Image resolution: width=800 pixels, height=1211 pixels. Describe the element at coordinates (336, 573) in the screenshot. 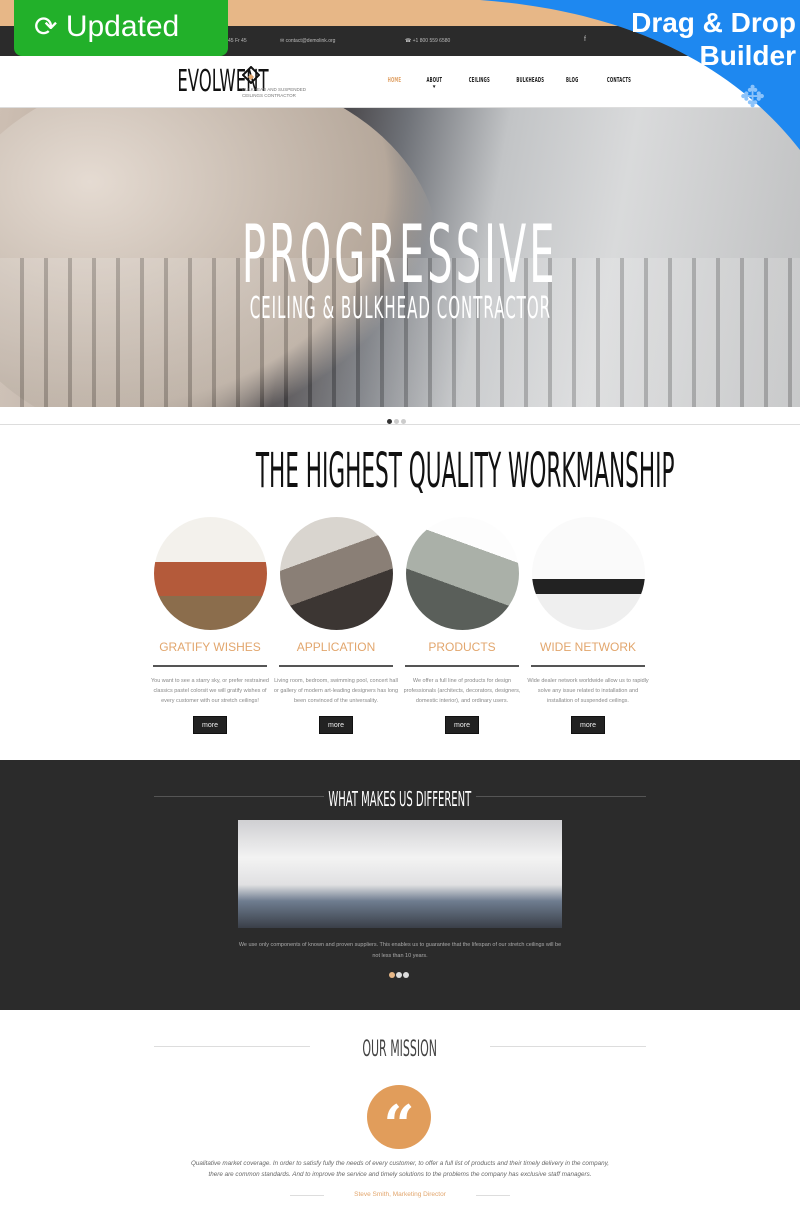

I see `feature-image-room` at that location.